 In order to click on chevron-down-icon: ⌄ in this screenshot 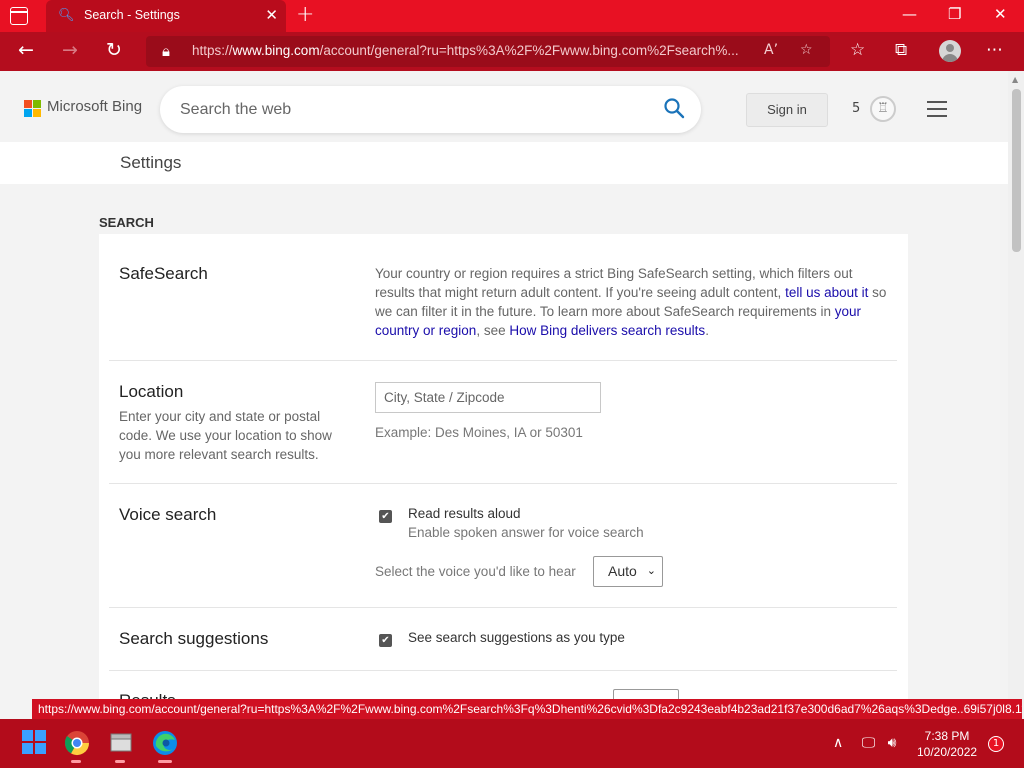, I will do `click(651, 571)`.